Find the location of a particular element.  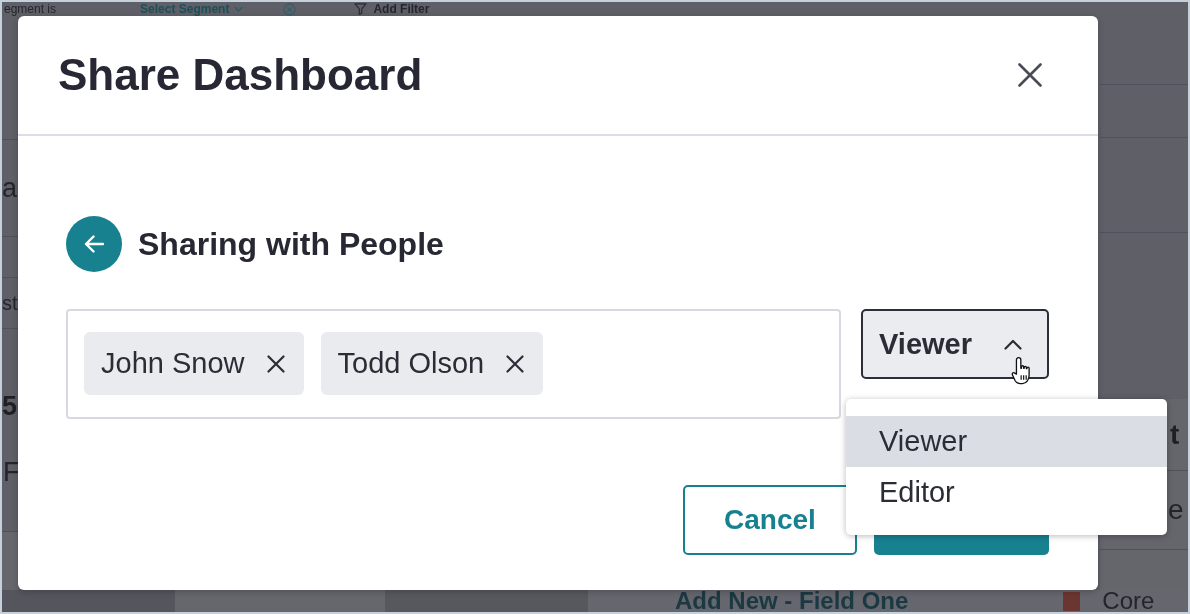

background-number: 5 is located at coordinates (10, 406).